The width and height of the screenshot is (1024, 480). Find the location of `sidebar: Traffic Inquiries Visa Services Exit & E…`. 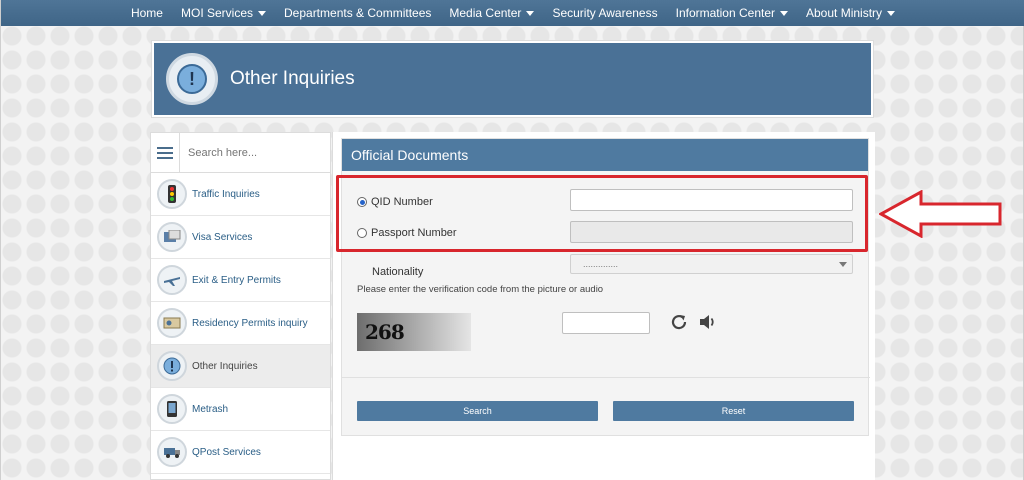

sidebar: Traffic Inquiries Visa Services Exit & E… is located at coordinates (240, 306).